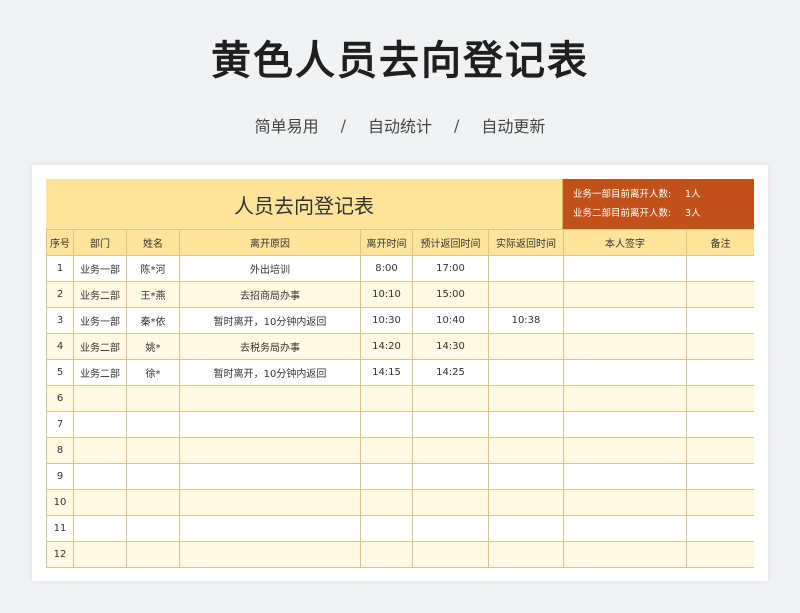 The height and width of the screenshot is (613, 800). Describe the element at coordinates (60, 528) in the screenshot. I see `index-cell: 11` at that location.